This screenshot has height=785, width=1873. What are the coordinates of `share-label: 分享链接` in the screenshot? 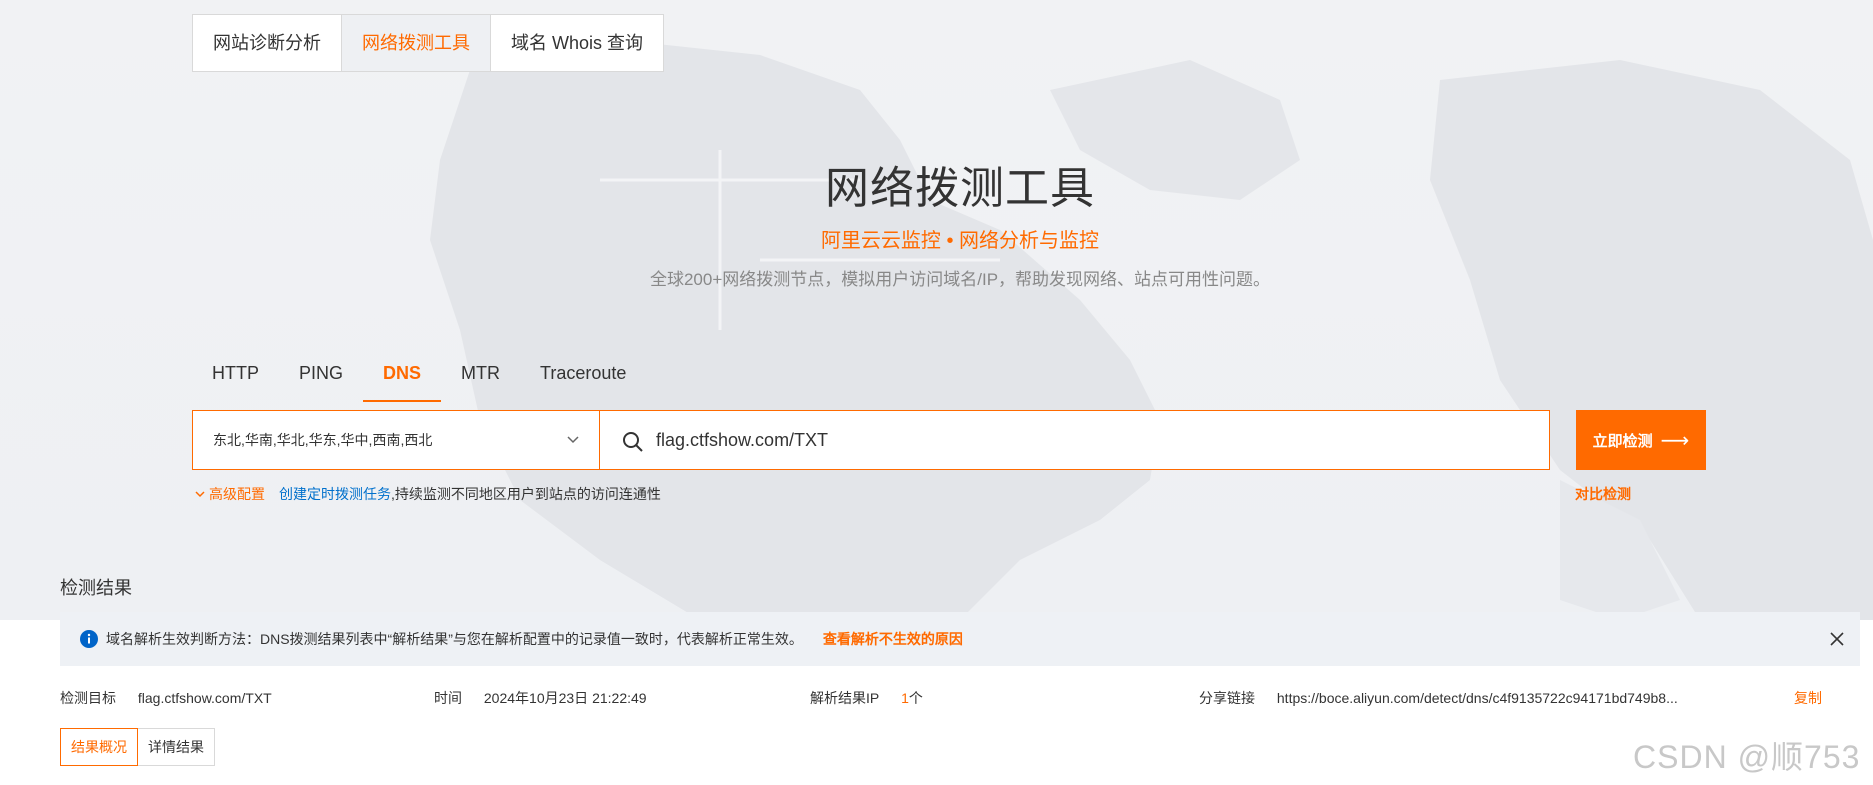 It's located at (1227, 698).